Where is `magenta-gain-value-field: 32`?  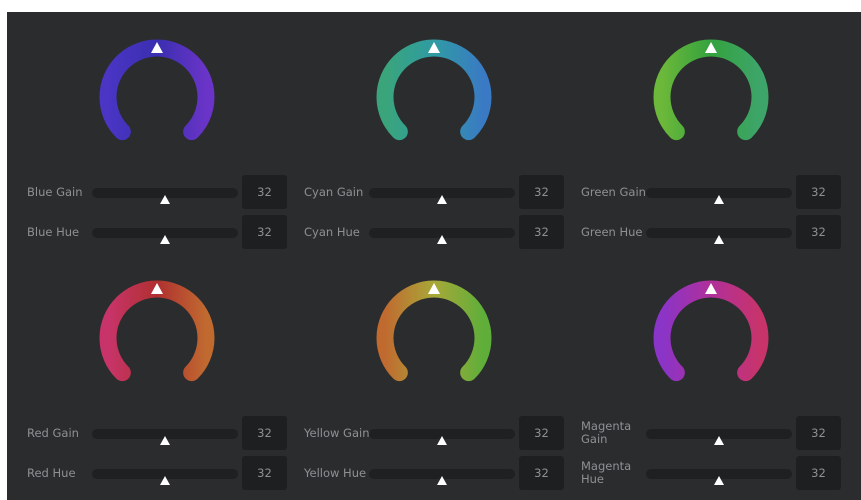 magenta-gain-value-field: 32 is located at coordinates (818, 433).